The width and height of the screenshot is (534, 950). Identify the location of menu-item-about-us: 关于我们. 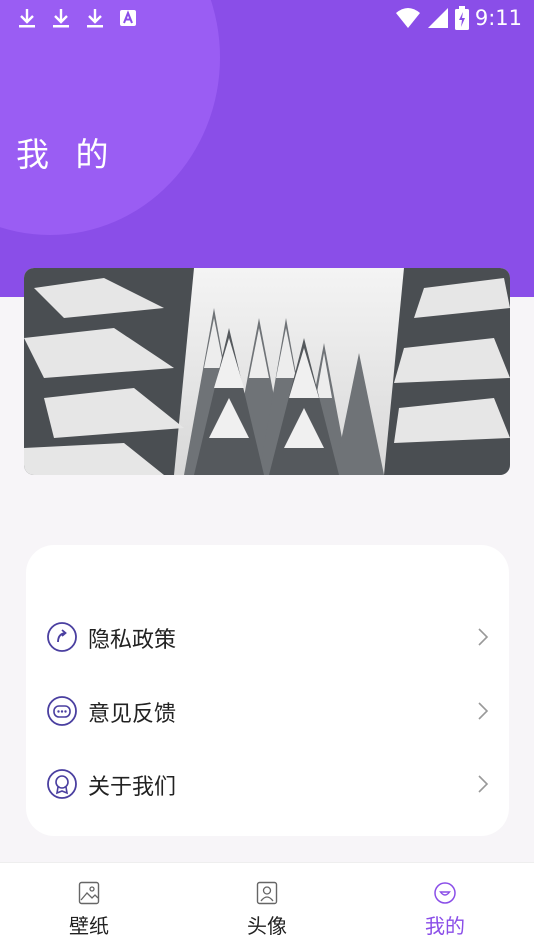
(267, 784).